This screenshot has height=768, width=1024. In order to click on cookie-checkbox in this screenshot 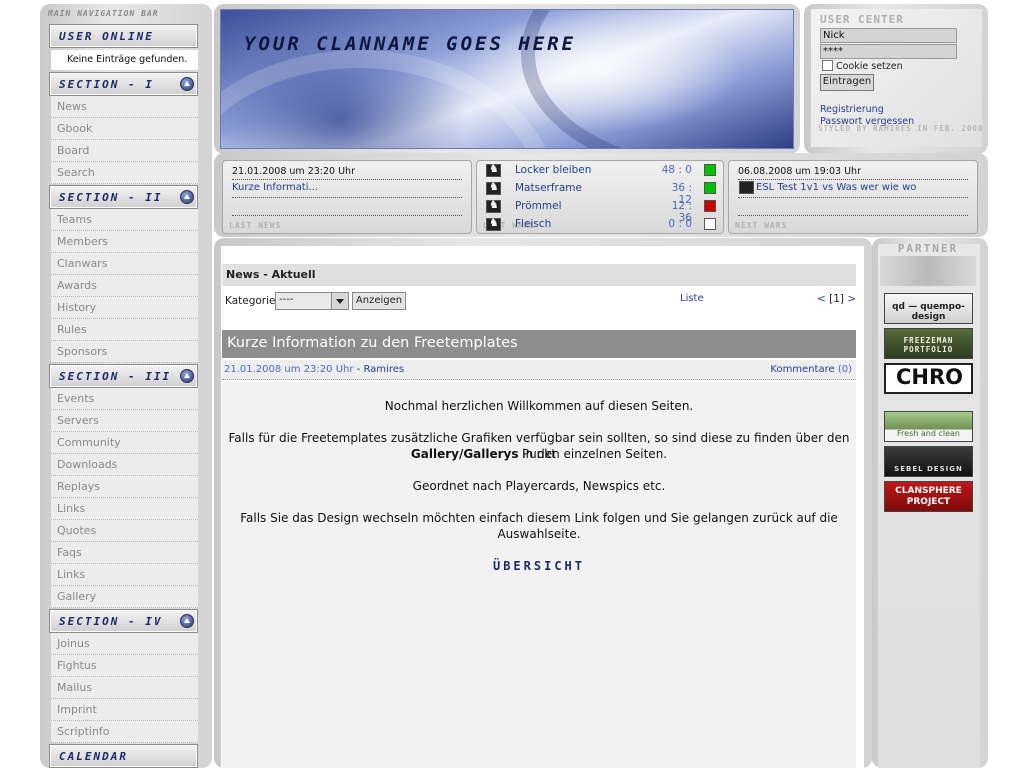, I will do `click(827, 65)`.